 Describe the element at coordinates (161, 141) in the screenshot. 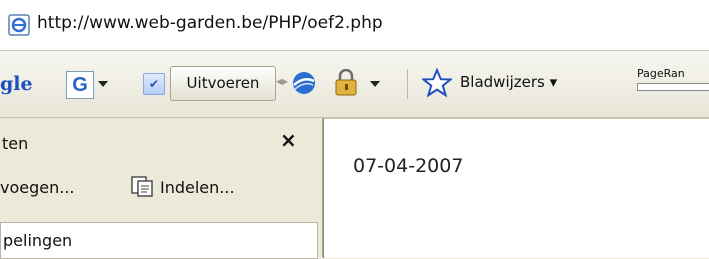

I see `sidebar-header: ten ×` at that location.